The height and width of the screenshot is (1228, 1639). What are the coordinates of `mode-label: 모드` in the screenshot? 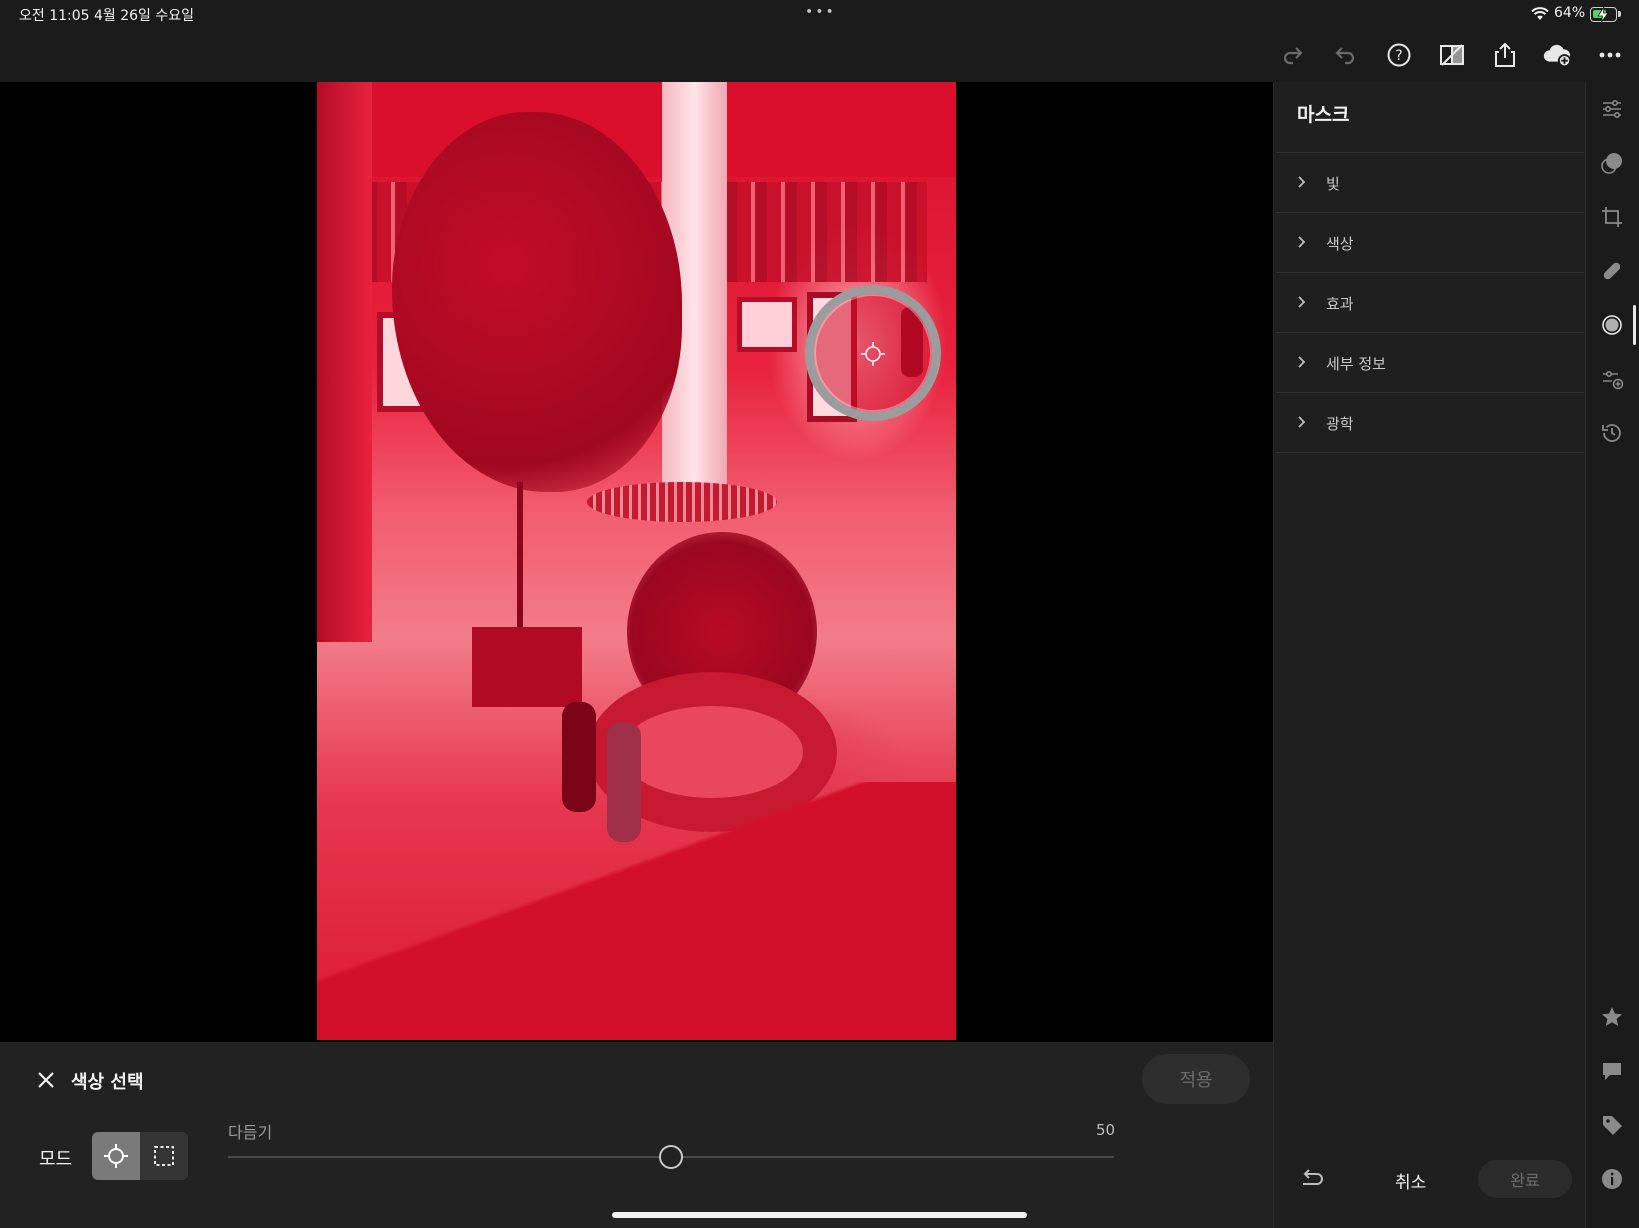 It's located at (56, 1159).